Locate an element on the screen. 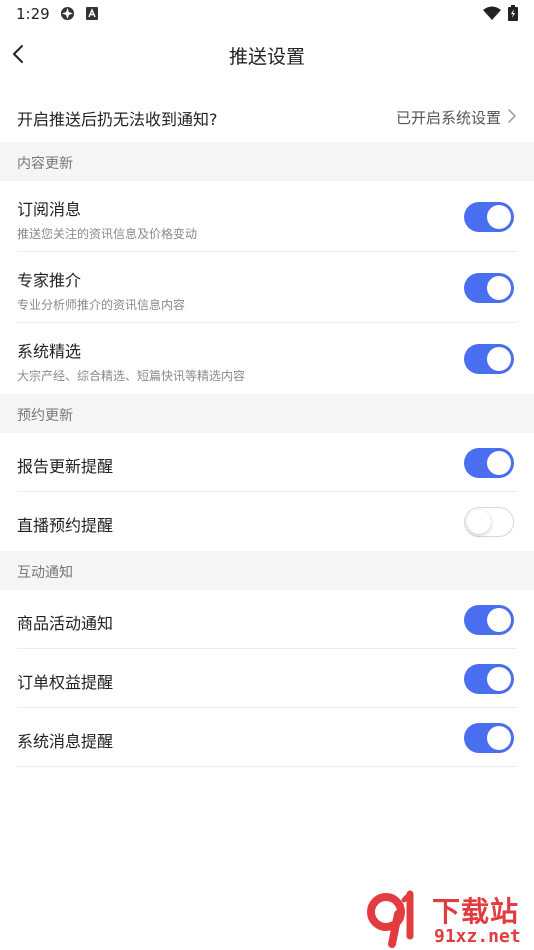 Image resolution: width=534 pixels, height=950 pixels. wifi-icon is located at coordinates (492, 13).